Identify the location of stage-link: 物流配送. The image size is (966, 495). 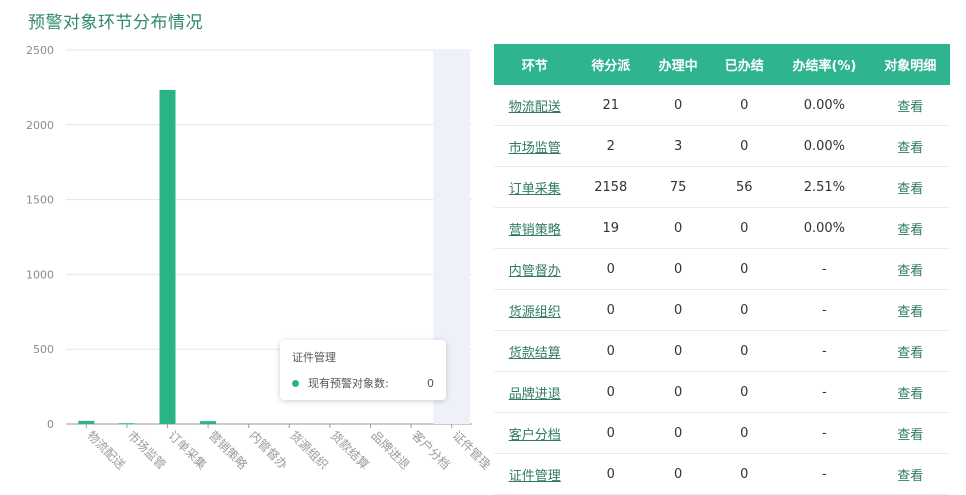
(535, 107).